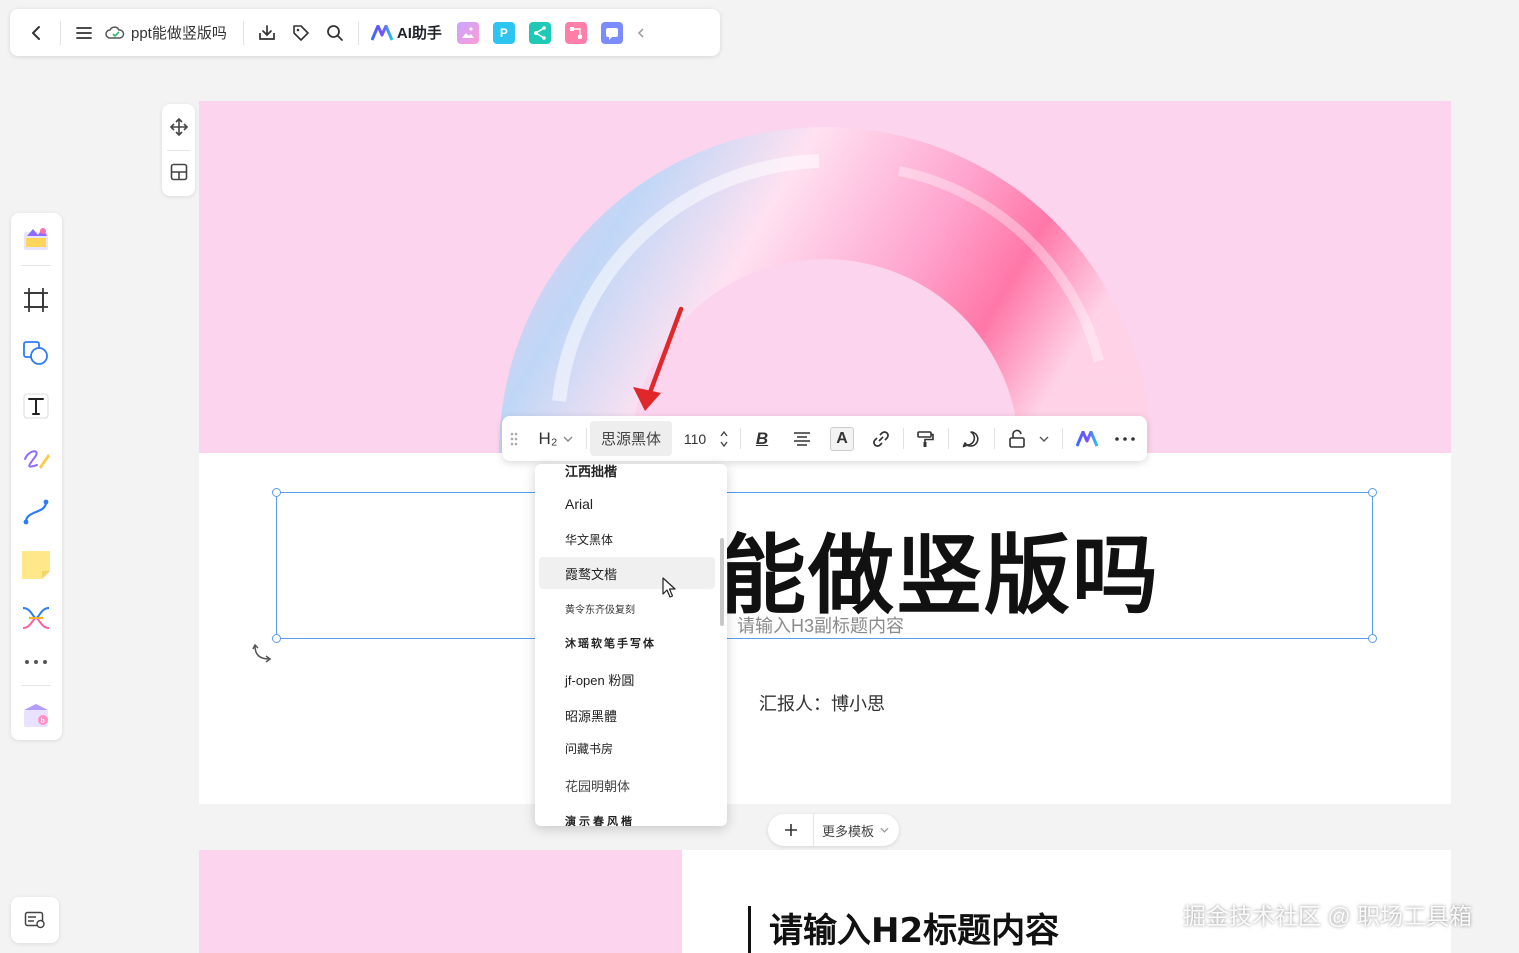 Image resolution: width=1519 pixels, height=953 pixels. Describe the element at coordinates (627, 785) in the screenshot. I see `font-option: 花园明朝体` at that location.